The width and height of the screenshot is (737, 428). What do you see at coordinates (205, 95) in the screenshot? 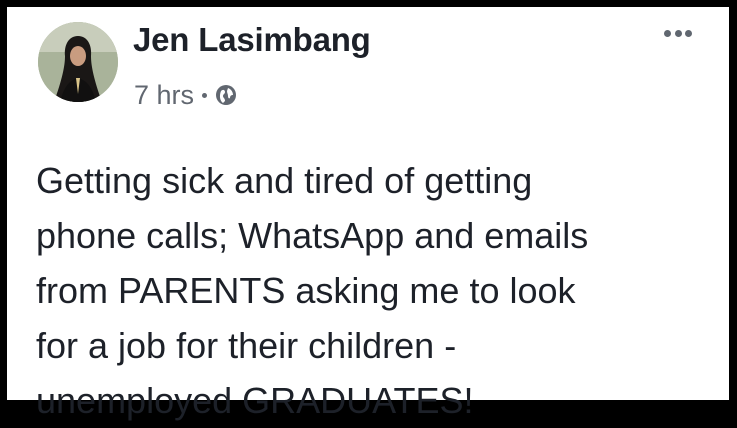
I see `separator-dot` at bounding box center [205, 95].